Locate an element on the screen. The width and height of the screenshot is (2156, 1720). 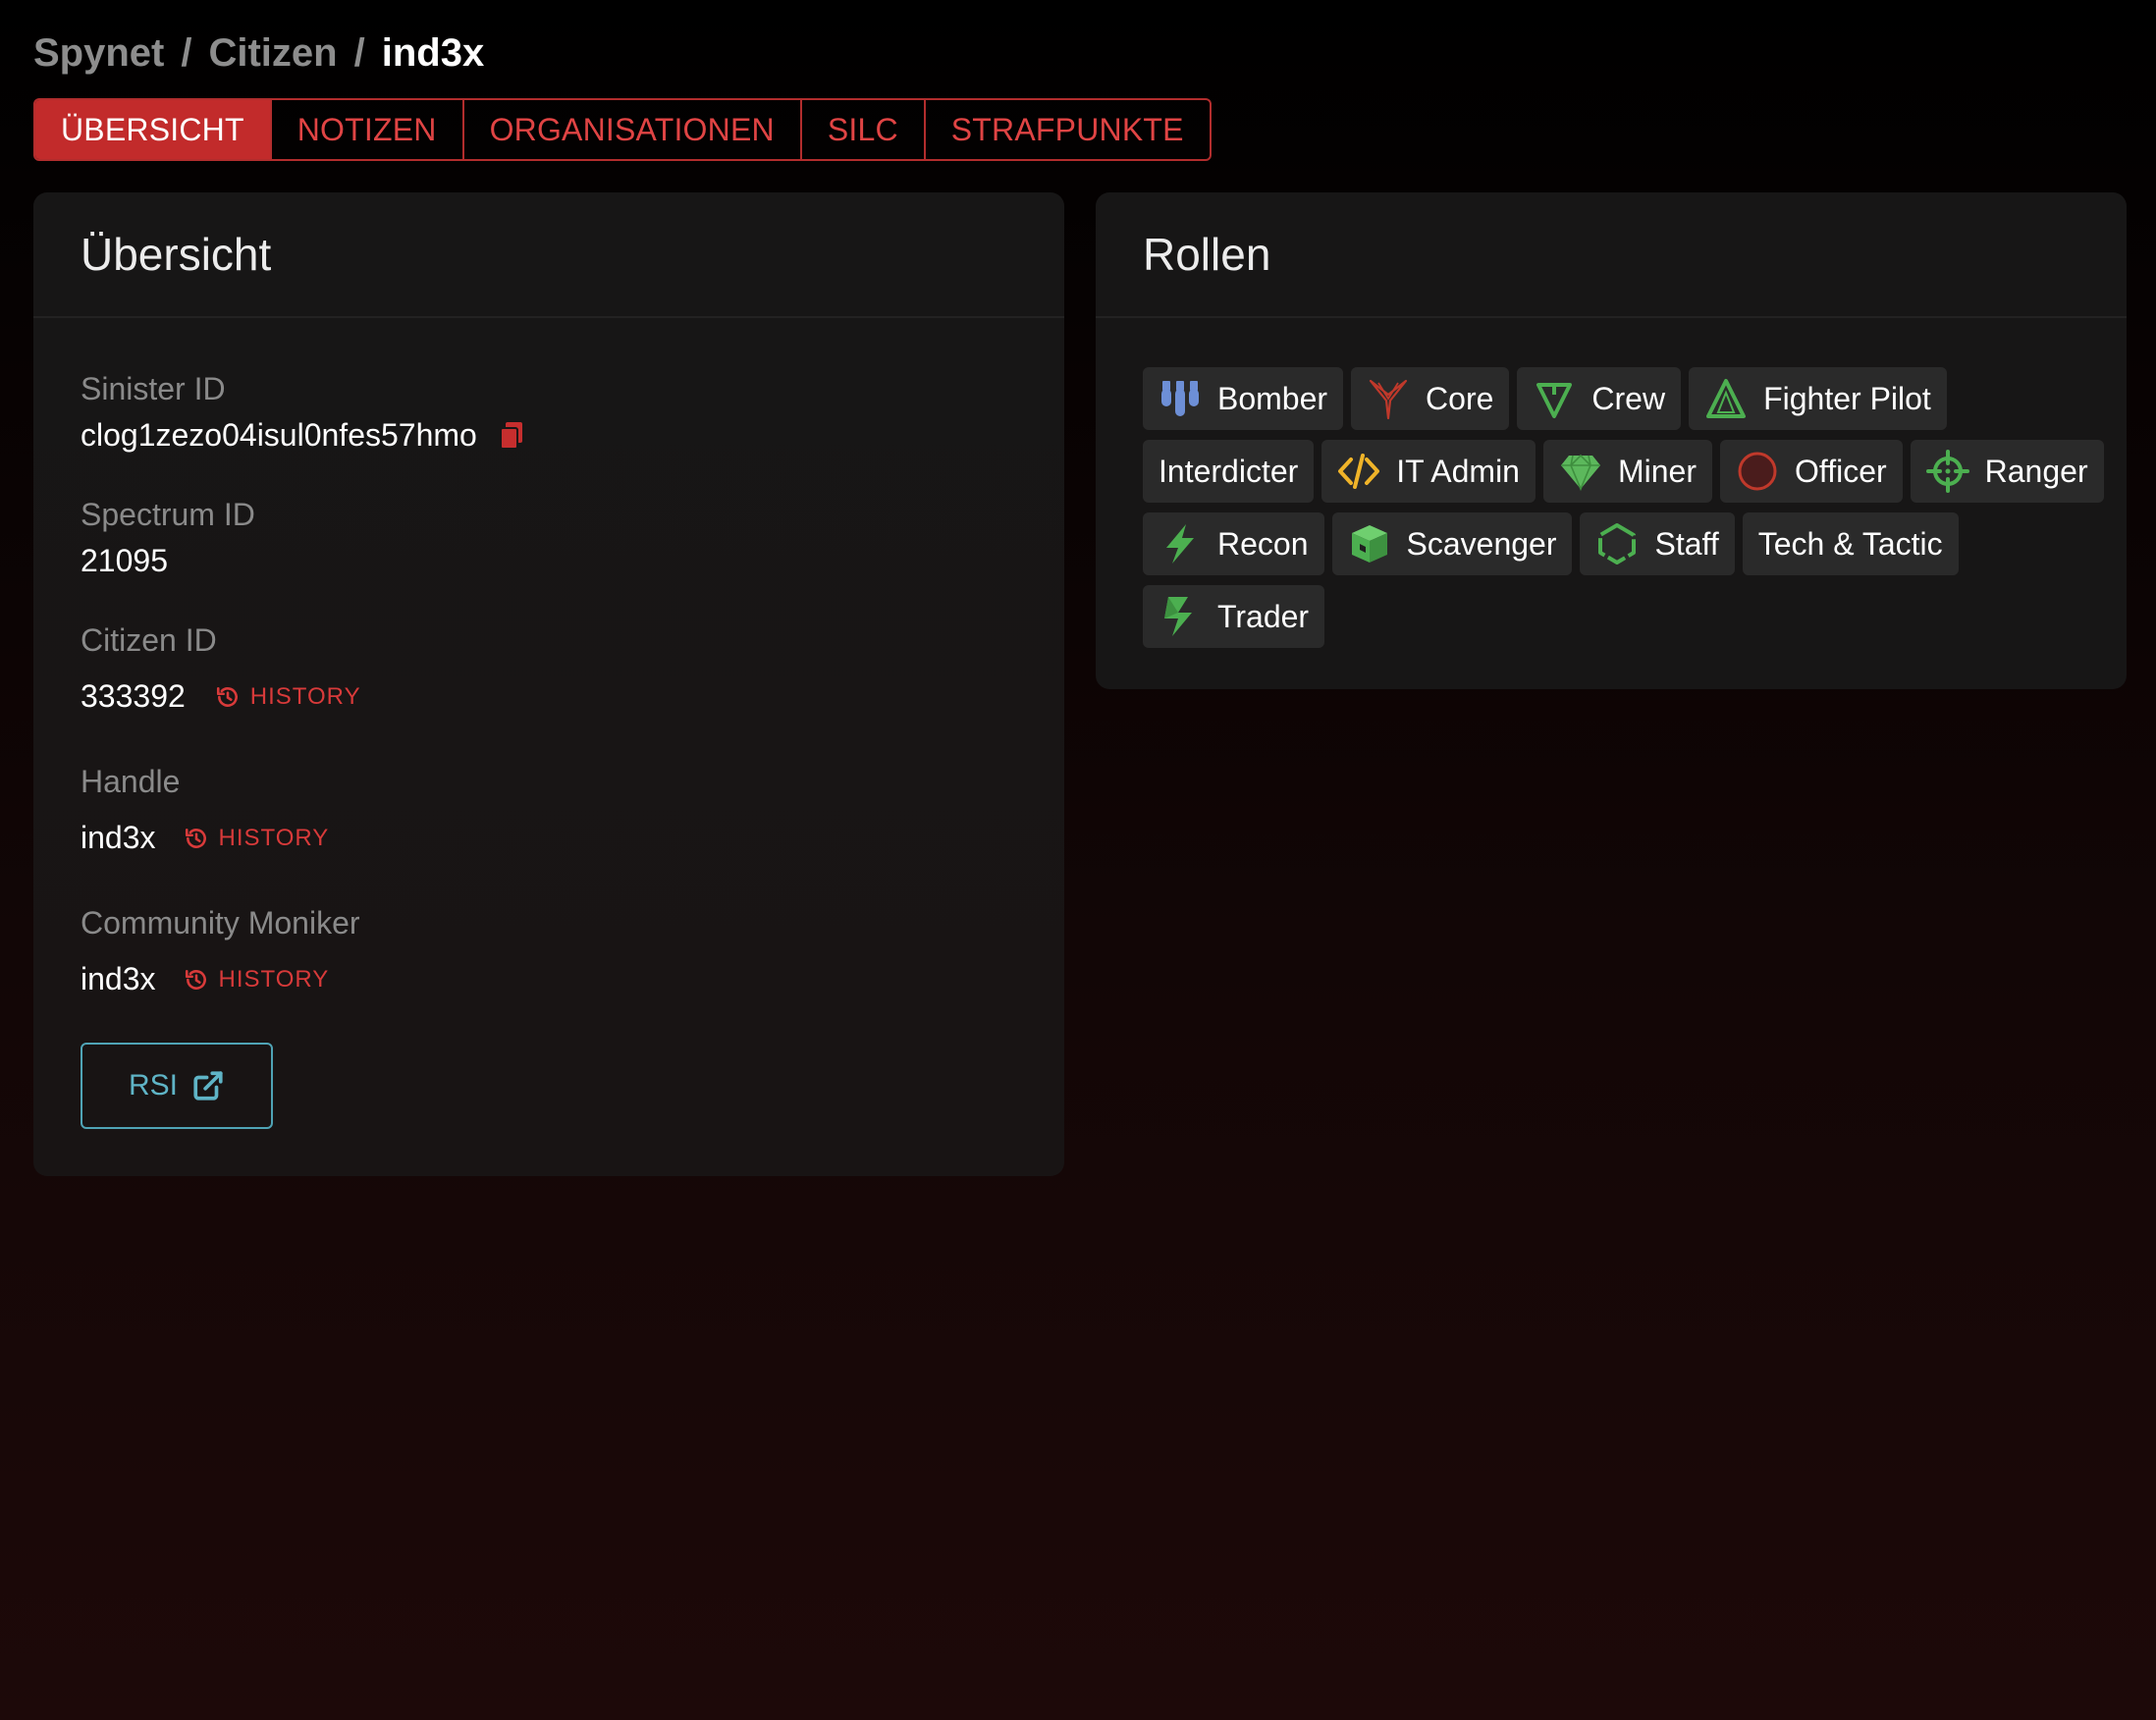
role-label: IT Admin is located at coordinates (1458, 471).